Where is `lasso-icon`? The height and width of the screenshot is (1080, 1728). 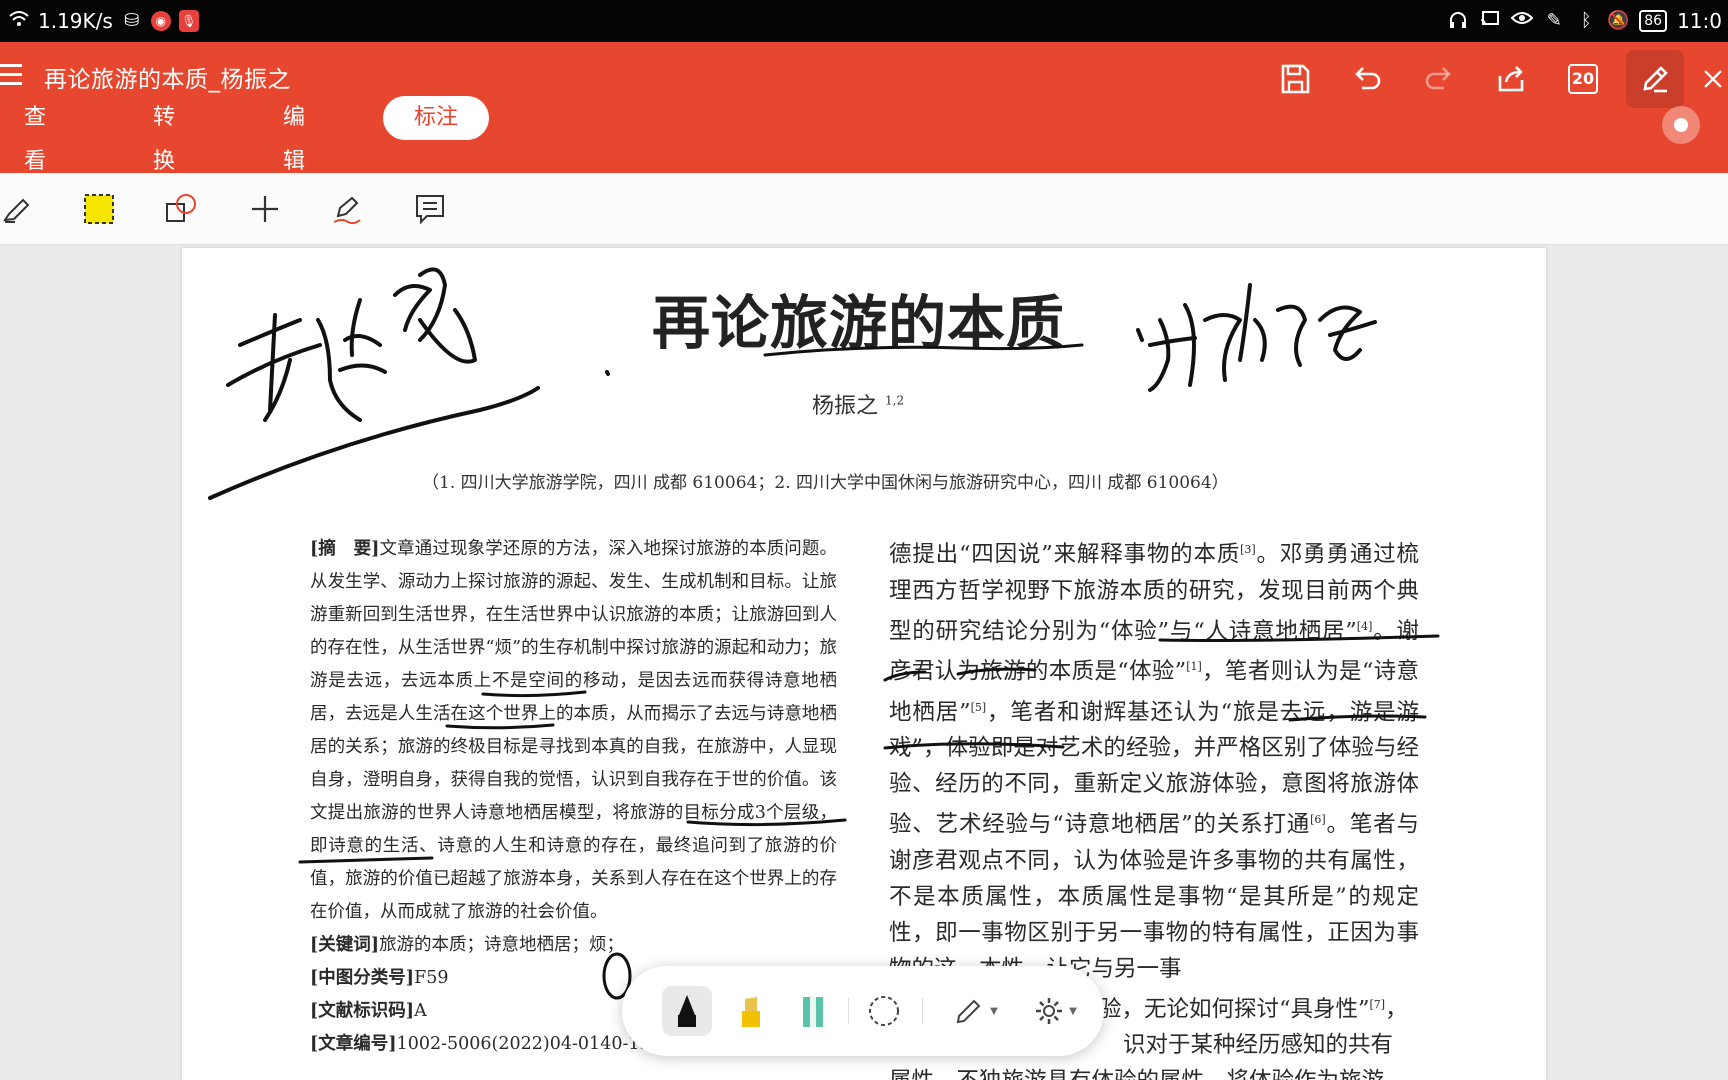 lasso-icon is located at coordinates (884, 1011).